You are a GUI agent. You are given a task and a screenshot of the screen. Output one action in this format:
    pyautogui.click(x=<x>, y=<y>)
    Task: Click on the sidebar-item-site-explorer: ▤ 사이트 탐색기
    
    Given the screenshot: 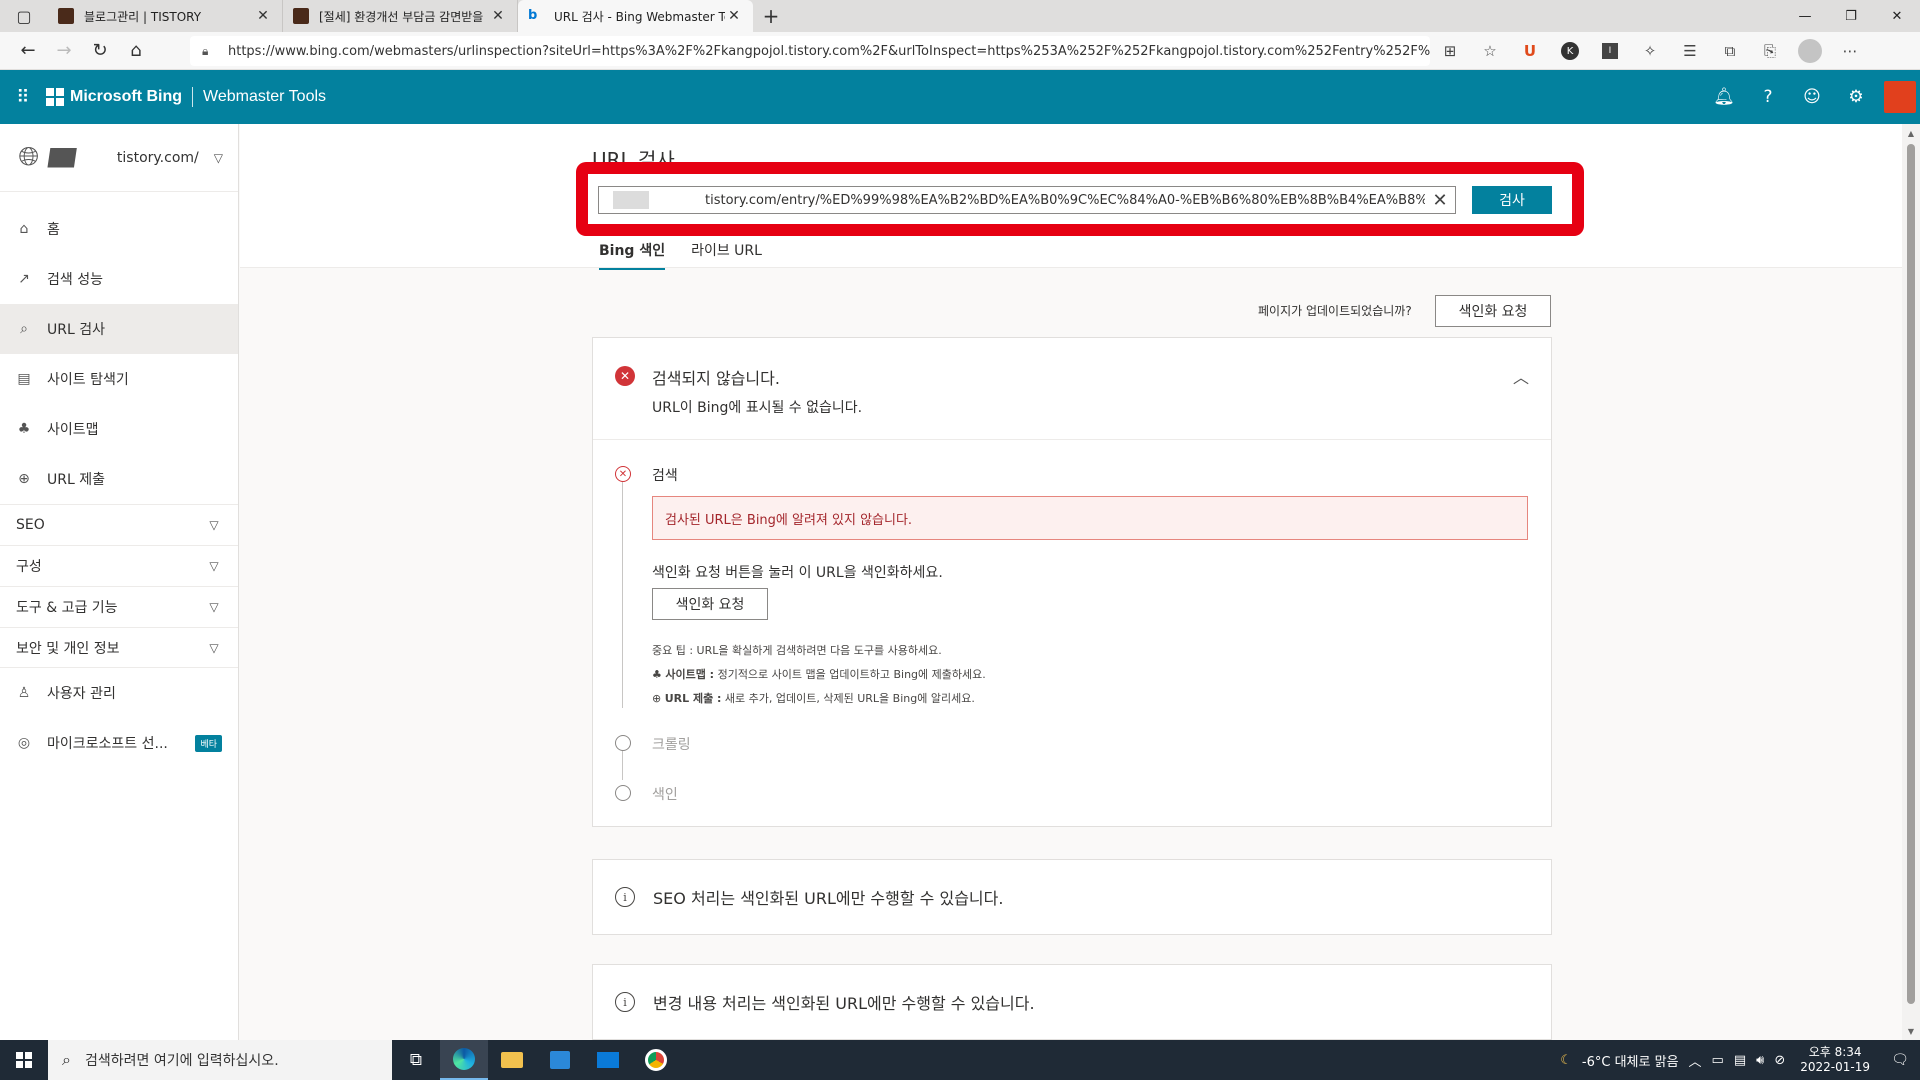 What is the action you would take?
    pyautogui.click(x=119, y=379)
    